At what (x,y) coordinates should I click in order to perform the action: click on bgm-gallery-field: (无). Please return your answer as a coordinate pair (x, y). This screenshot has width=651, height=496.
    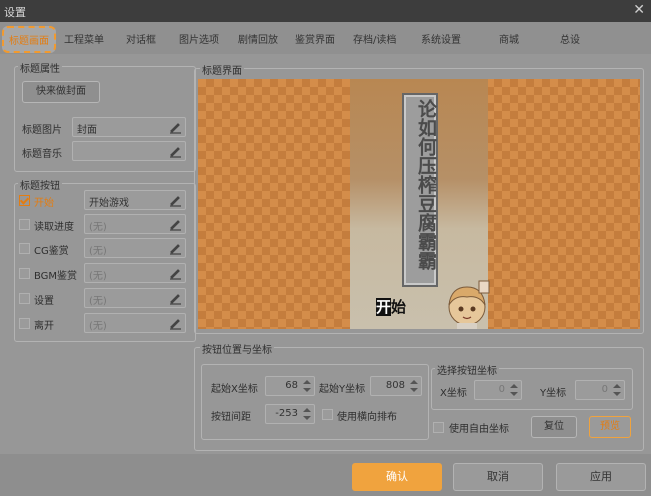
    Looking at the image, I should click on (135, 273).